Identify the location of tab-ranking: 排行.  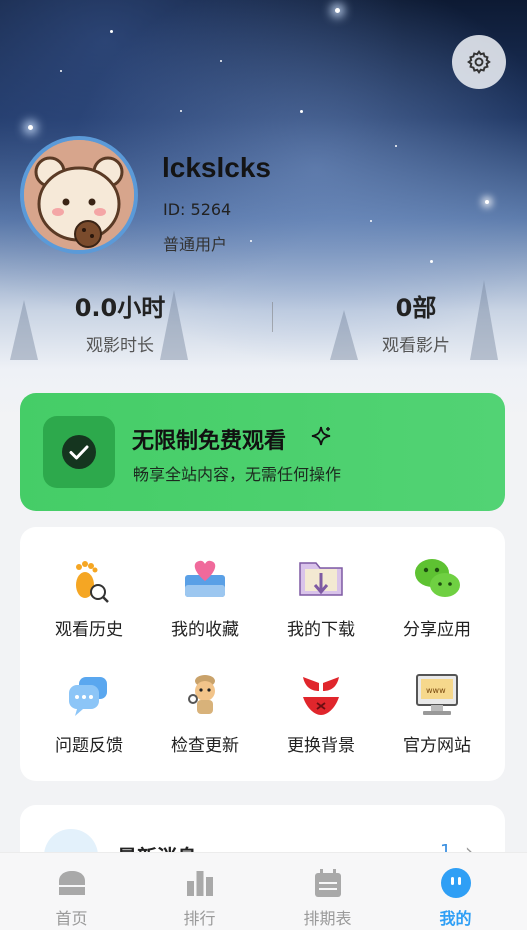
(199, 891).